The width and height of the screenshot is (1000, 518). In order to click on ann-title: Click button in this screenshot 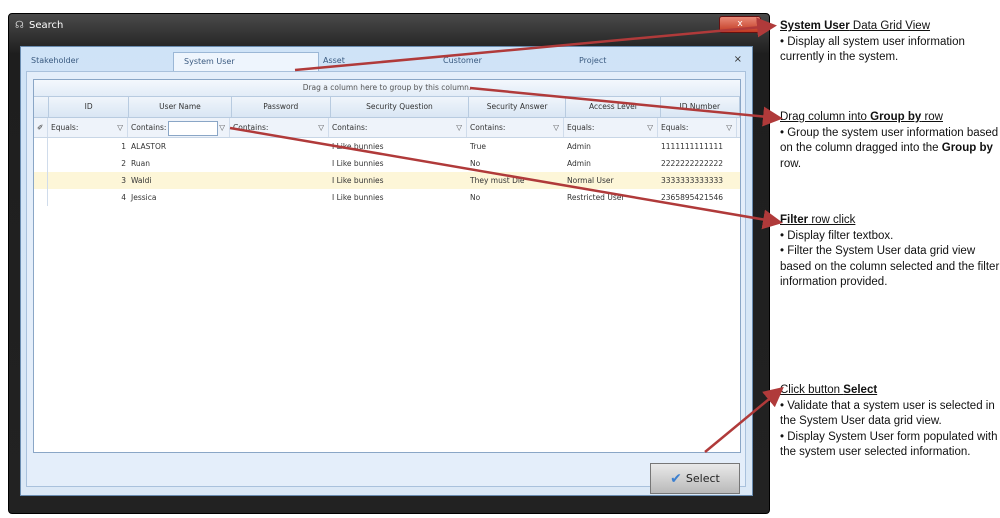, I will do `click(812, 390)`.